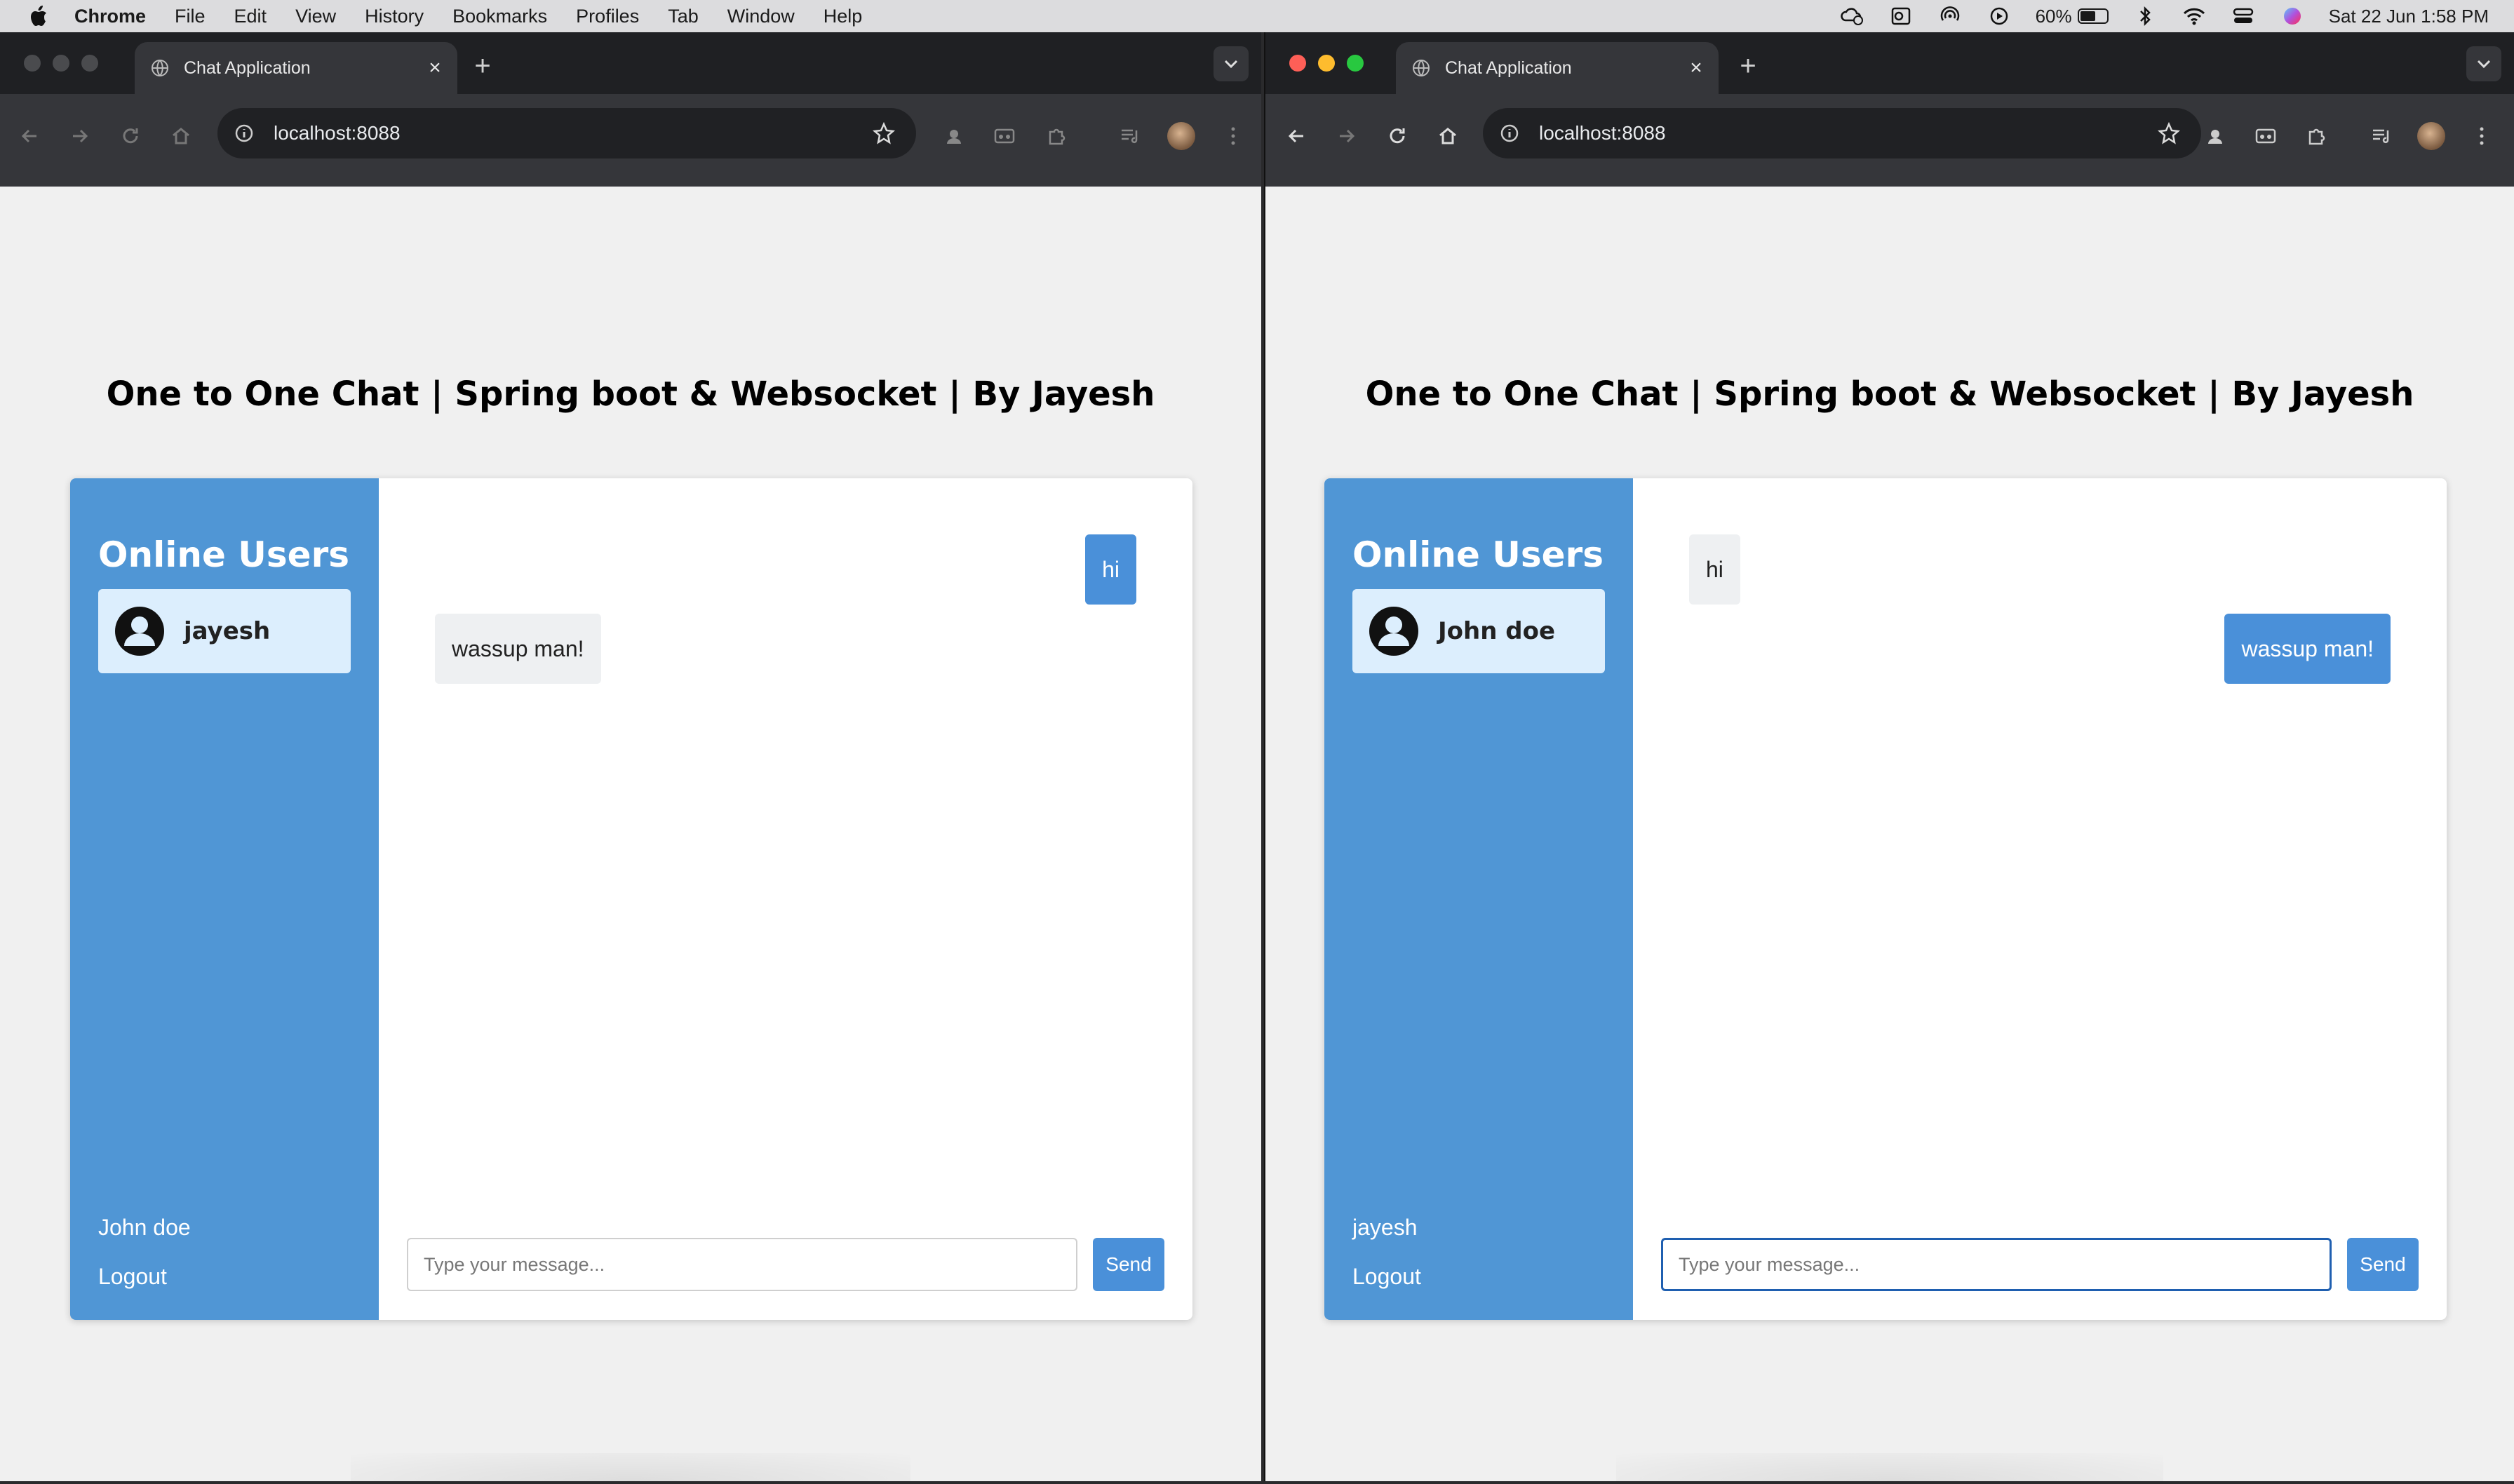  Describe the element at coordinates (1422, 68) in the screenshot. I see `globe-icon` at that location.